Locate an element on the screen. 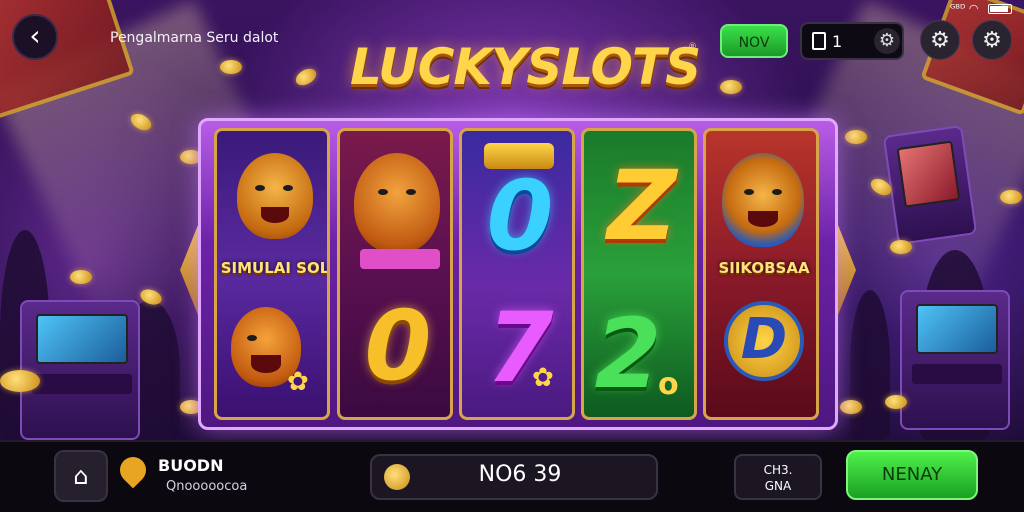 This screenshot has width=1024, height=512. info-box-line-2: GNA is located at coordinates (778, 486).